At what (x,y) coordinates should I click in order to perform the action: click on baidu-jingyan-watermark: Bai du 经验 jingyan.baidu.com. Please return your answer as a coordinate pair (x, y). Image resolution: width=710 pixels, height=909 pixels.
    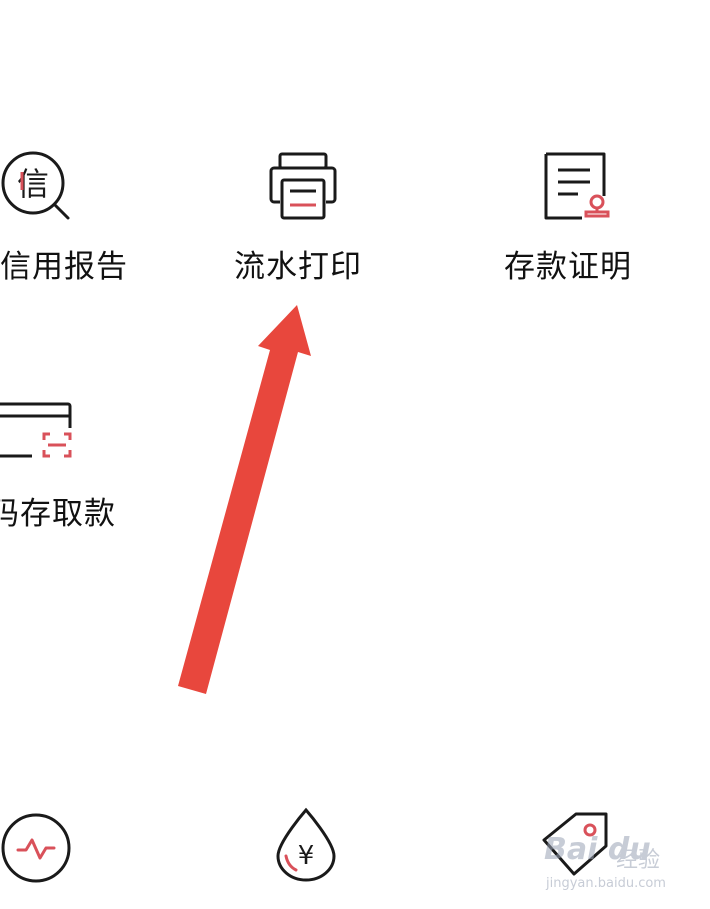
    Looking at the image, I should click on (625, 867).